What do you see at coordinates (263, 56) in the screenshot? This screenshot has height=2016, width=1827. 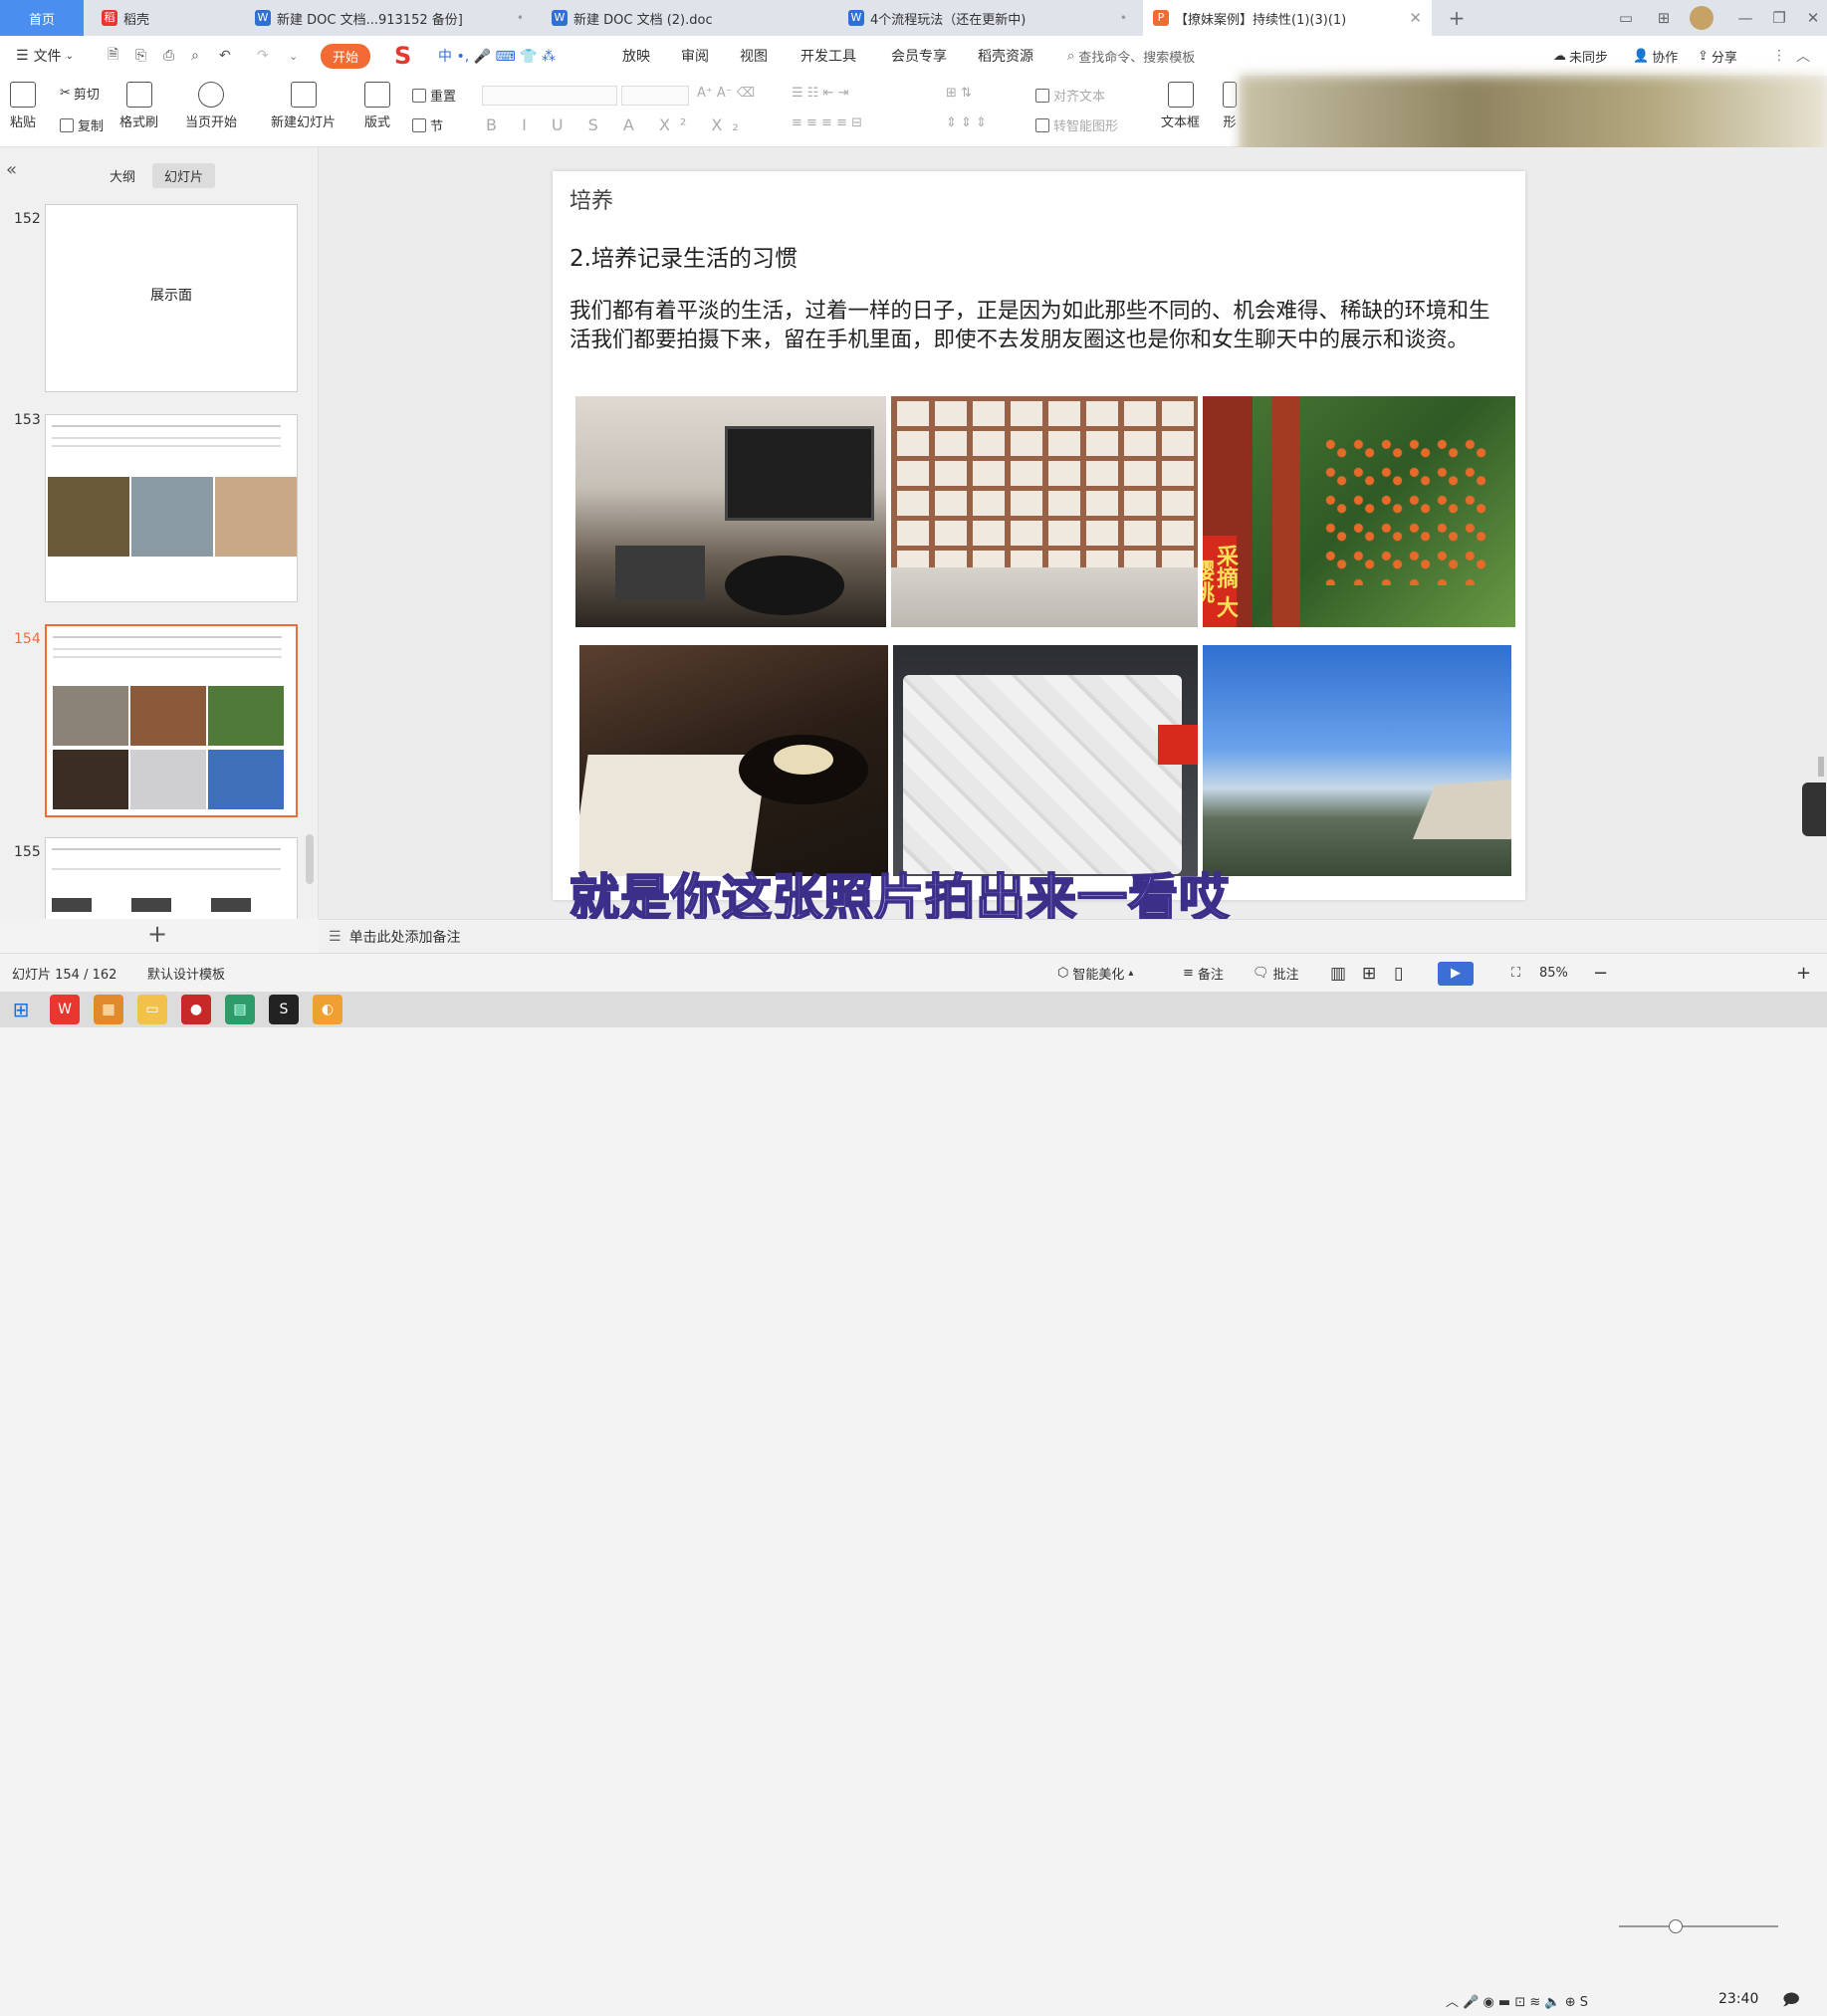 I see `redo-icon: ↷` at bounding box center [263, 56].